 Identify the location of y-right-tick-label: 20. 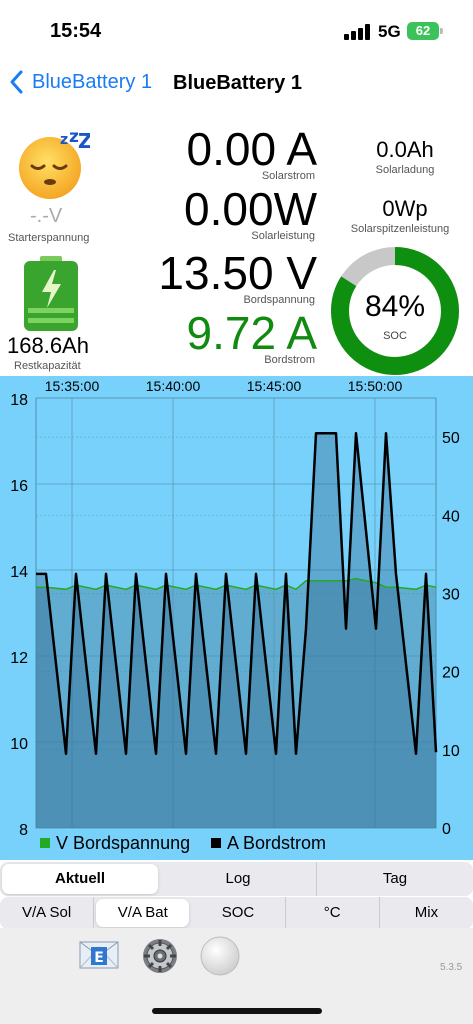
(451, 673).